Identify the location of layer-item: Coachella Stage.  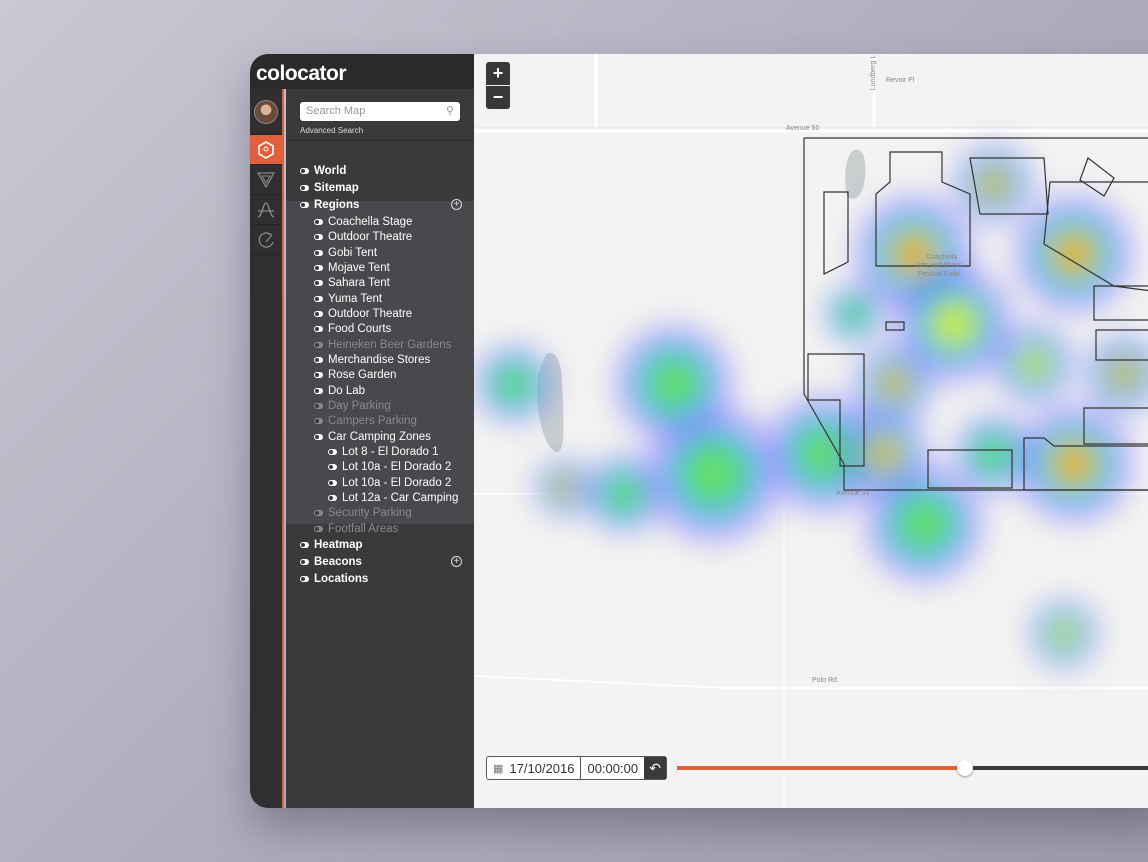
(380, 222).